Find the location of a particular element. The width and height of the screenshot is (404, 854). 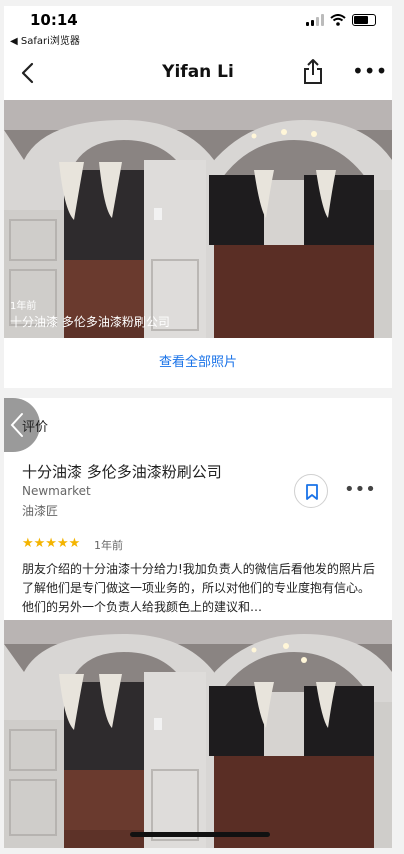

battery-icon is located at coordinates (364, 20).